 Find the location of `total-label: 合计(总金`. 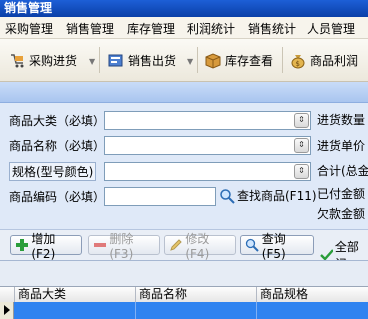

total-label: 合计(总金 is located at coordinates (342, 171).